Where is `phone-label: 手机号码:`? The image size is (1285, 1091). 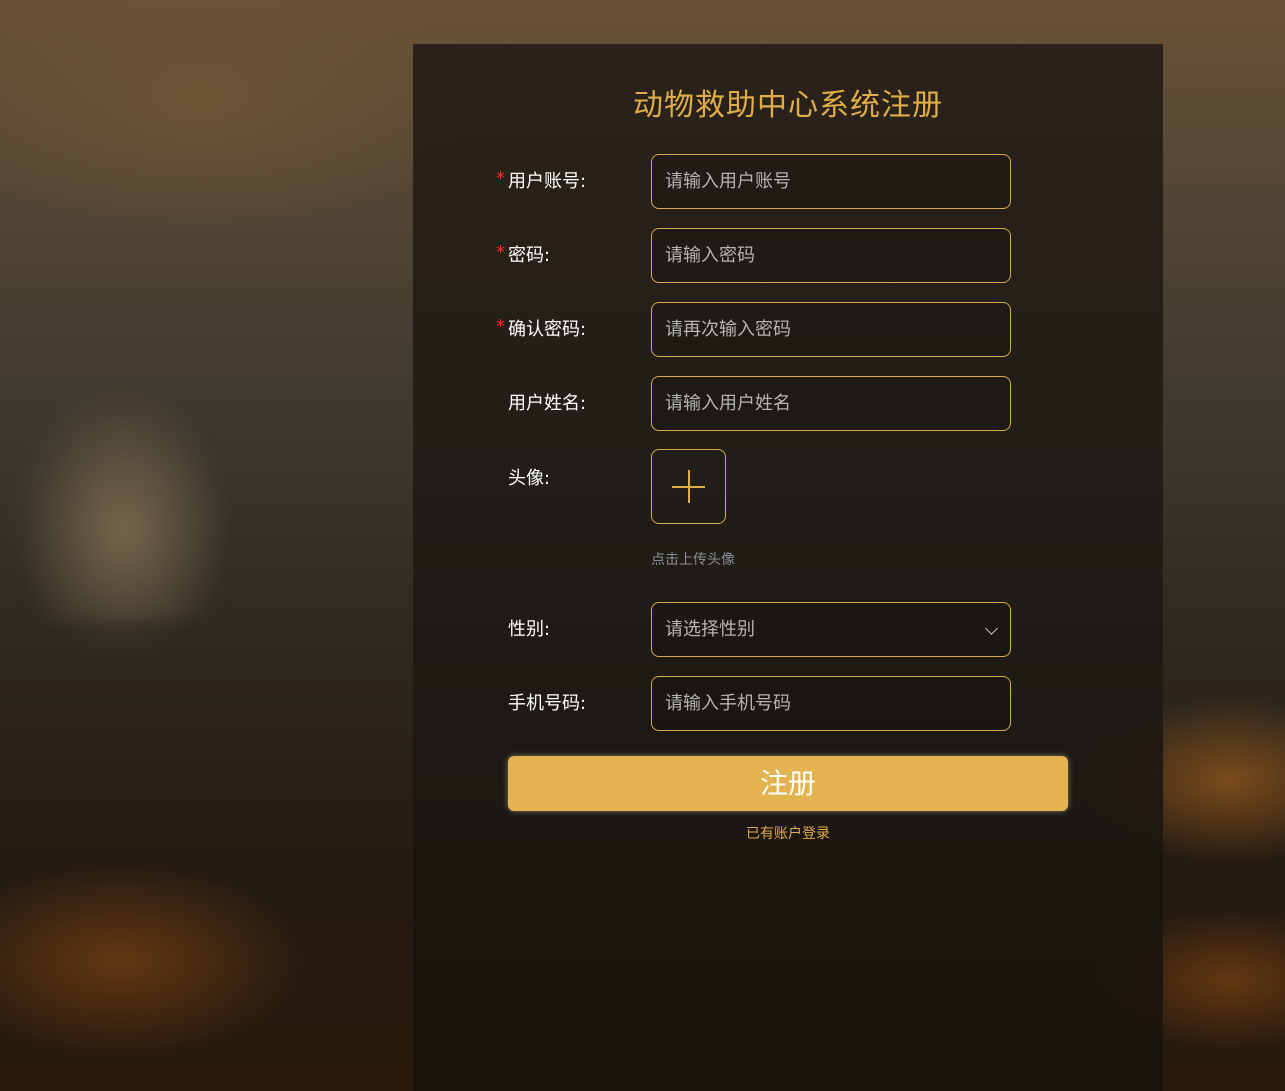
phone-label: 手机号码: is located at coordinates (547, 703).